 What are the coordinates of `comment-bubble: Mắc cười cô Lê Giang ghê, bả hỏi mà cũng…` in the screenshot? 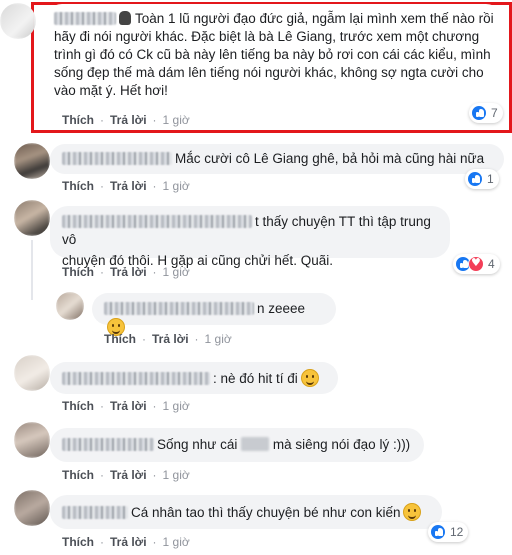 It's located at (277, 159).